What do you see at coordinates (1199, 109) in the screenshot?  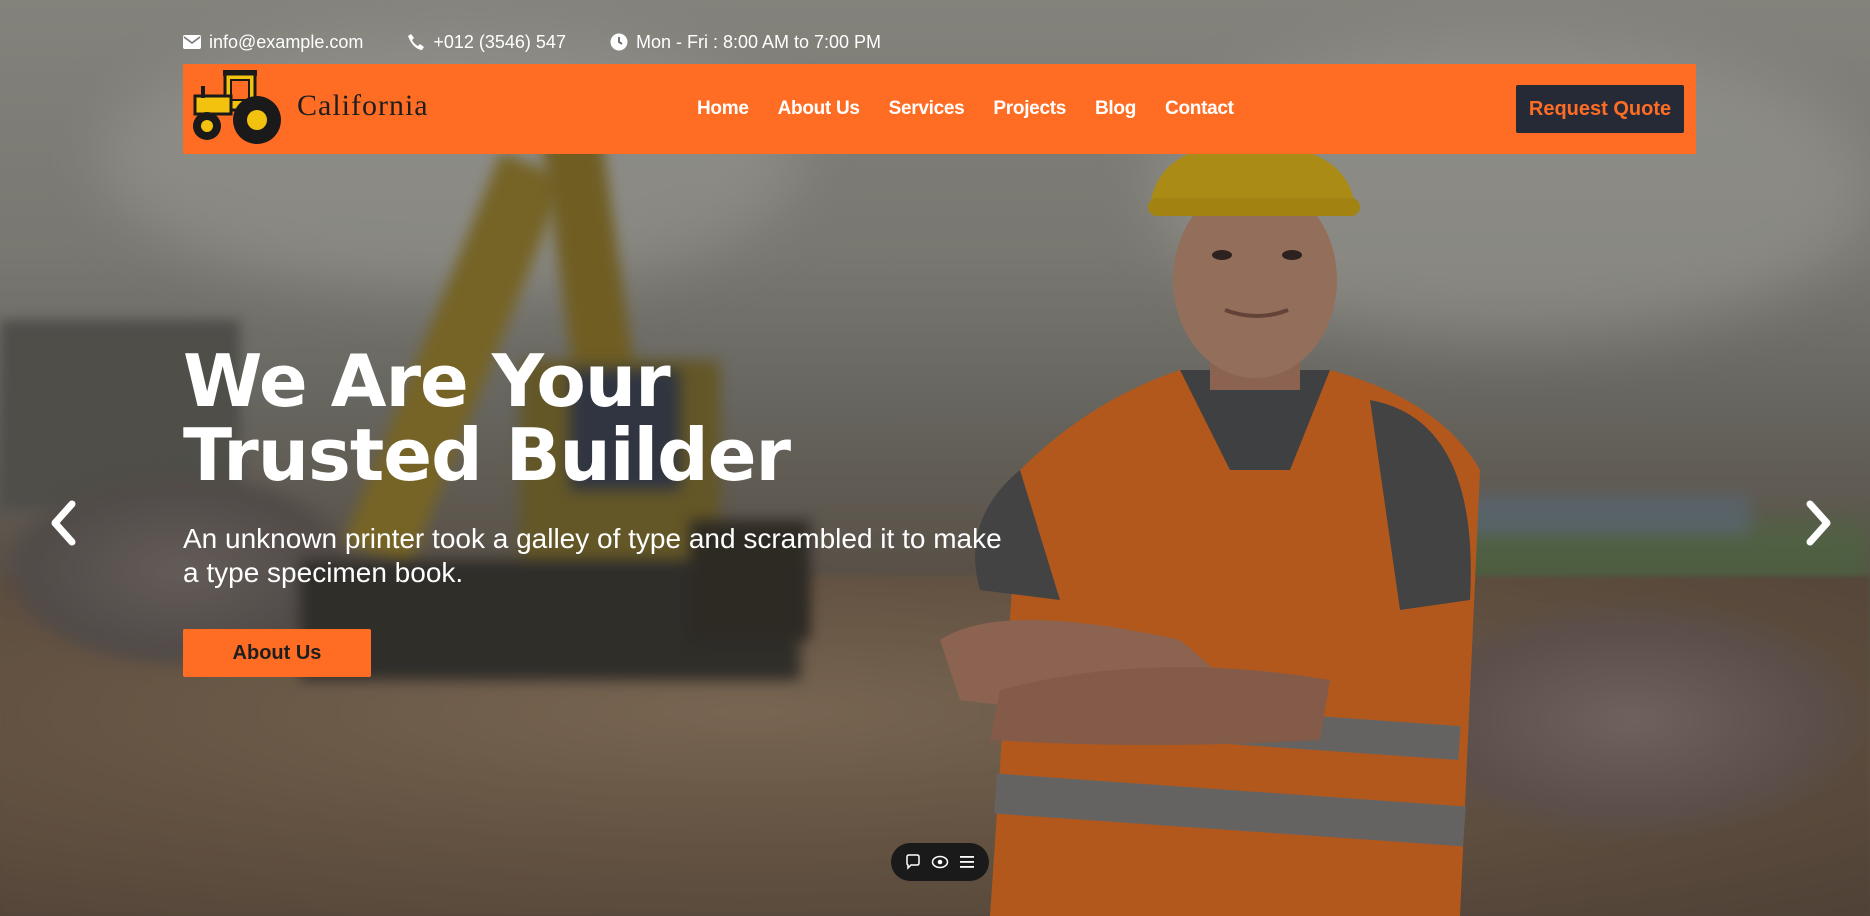 I see `nav-contact: Contact` at bounding box center [1199, 109].